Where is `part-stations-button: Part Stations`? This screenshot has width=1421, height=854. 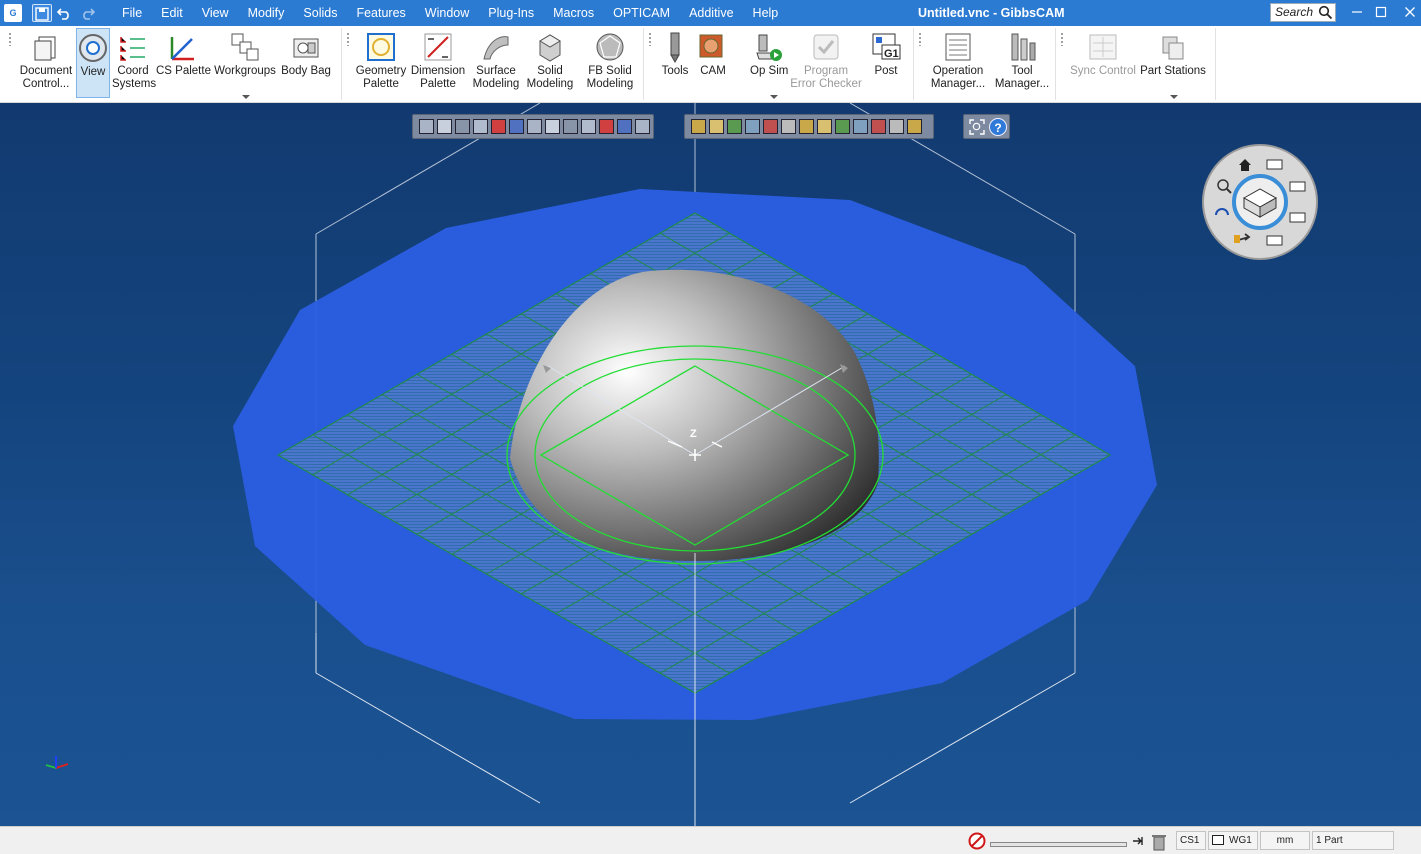 part-stations-button: Part Stations is located at coordinates (1173, 63).